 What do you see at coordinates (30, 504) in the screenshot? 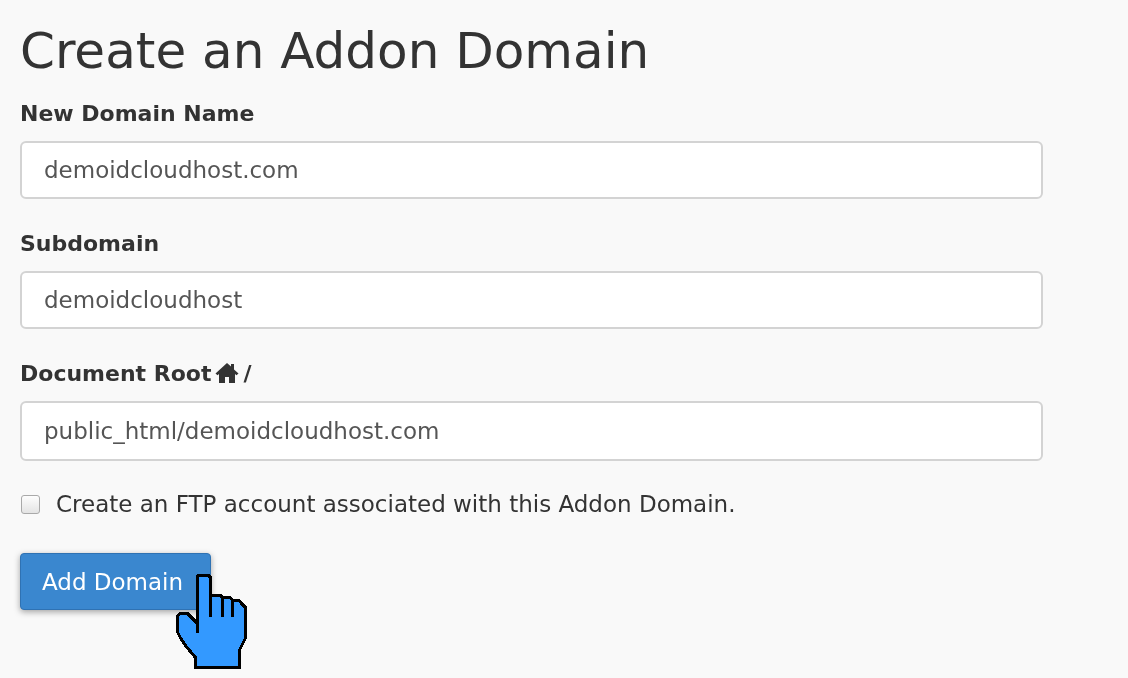
I see `checkbox` at bounding box center [30, 504].